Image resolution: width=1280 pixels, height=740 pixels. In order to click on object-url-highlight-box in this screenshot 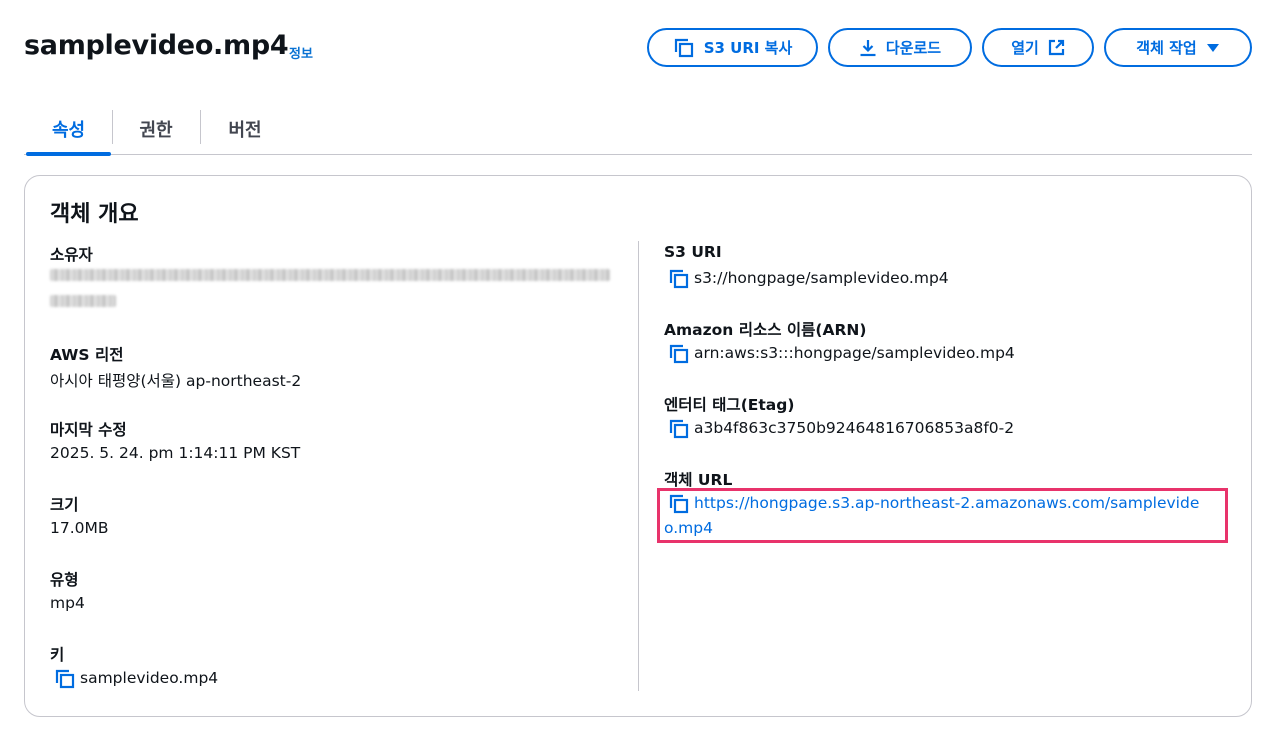, I will do `click(942, 515)`.